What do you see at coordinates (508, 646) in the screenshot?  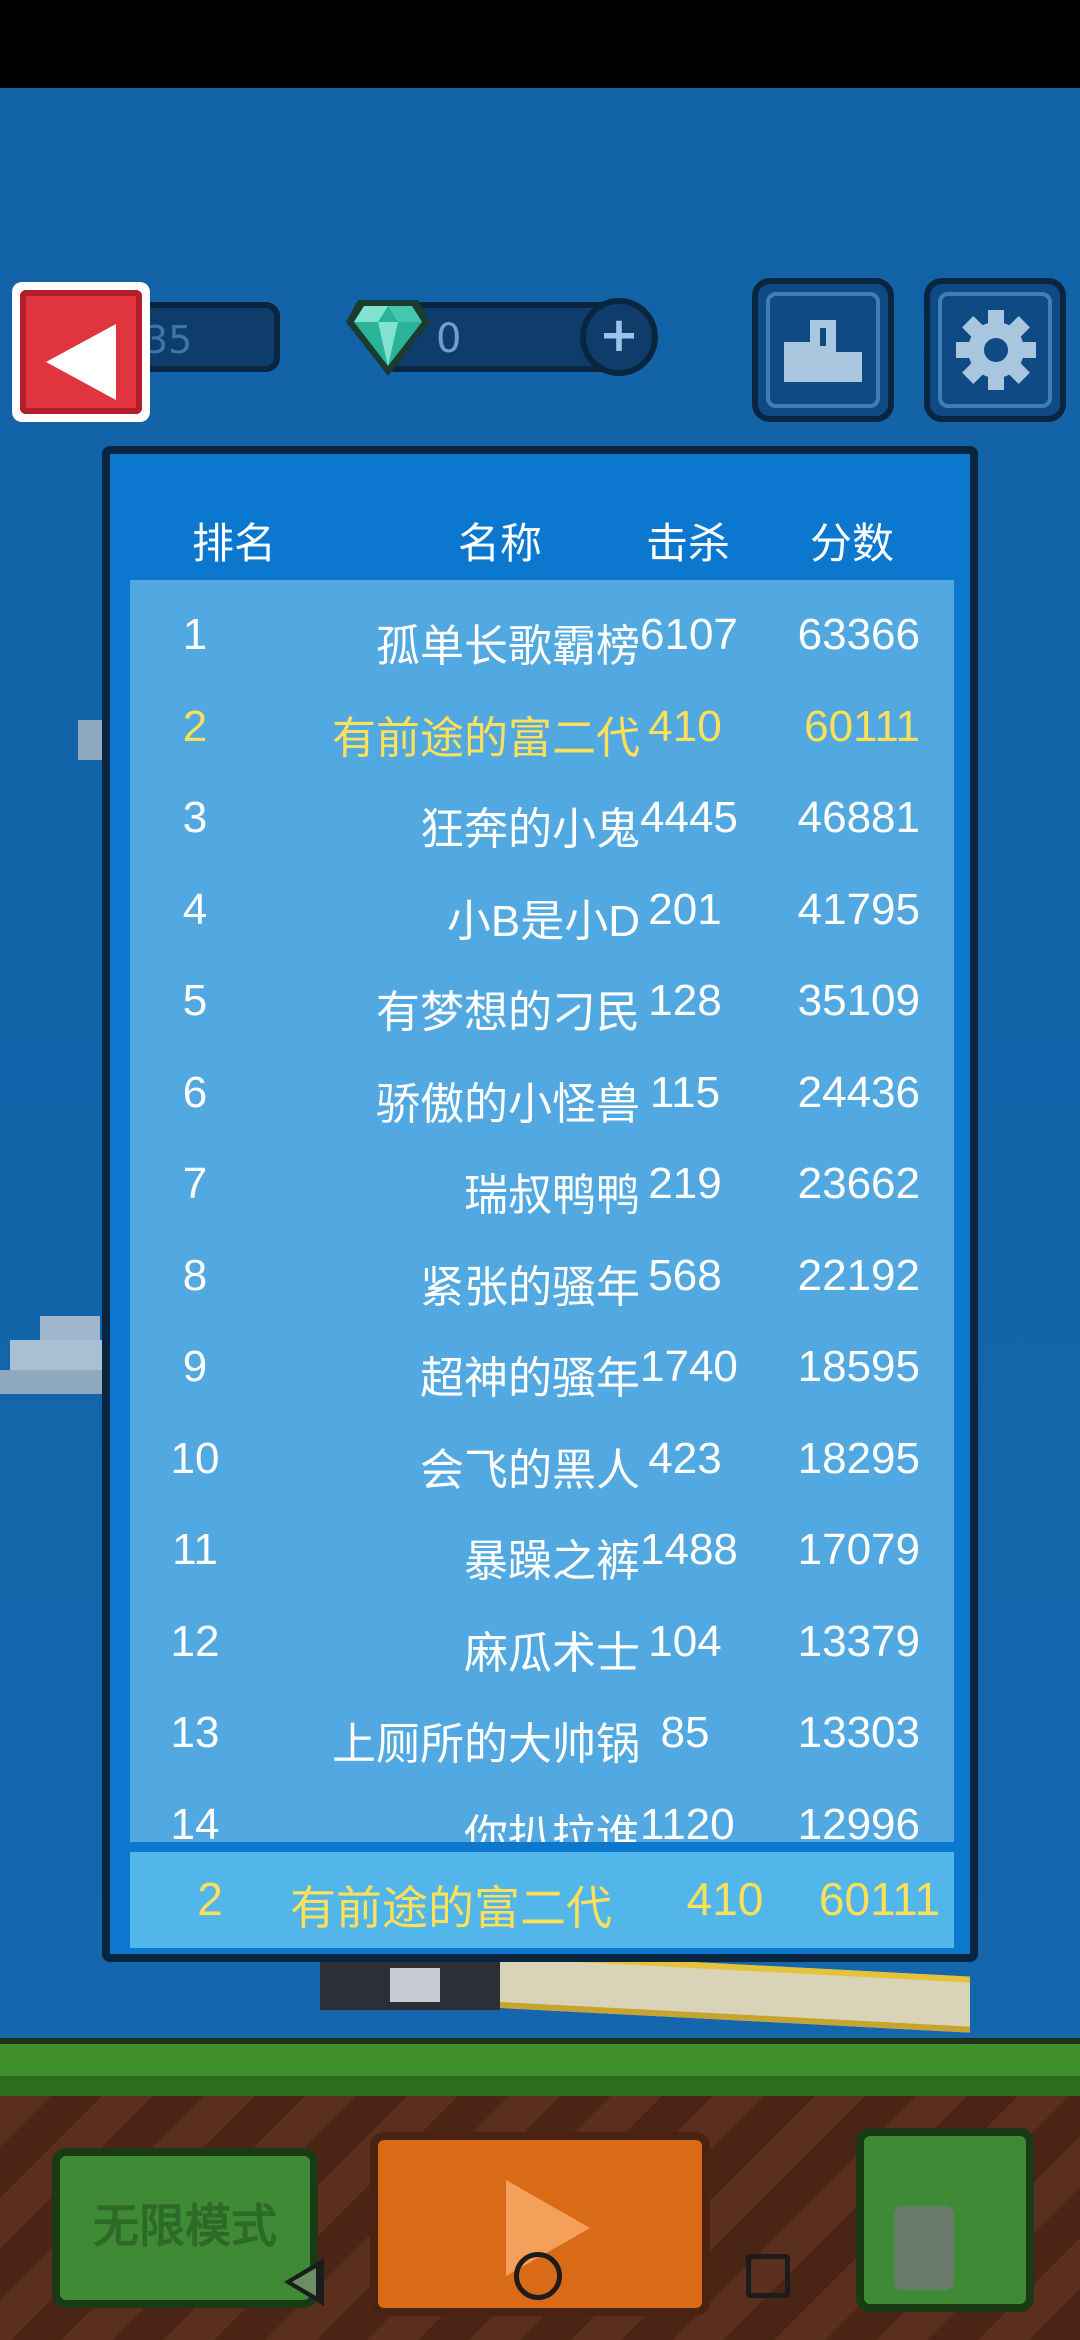 I see `name-cell: 孤单长歌霸榜` at bounding box center [508, 646].